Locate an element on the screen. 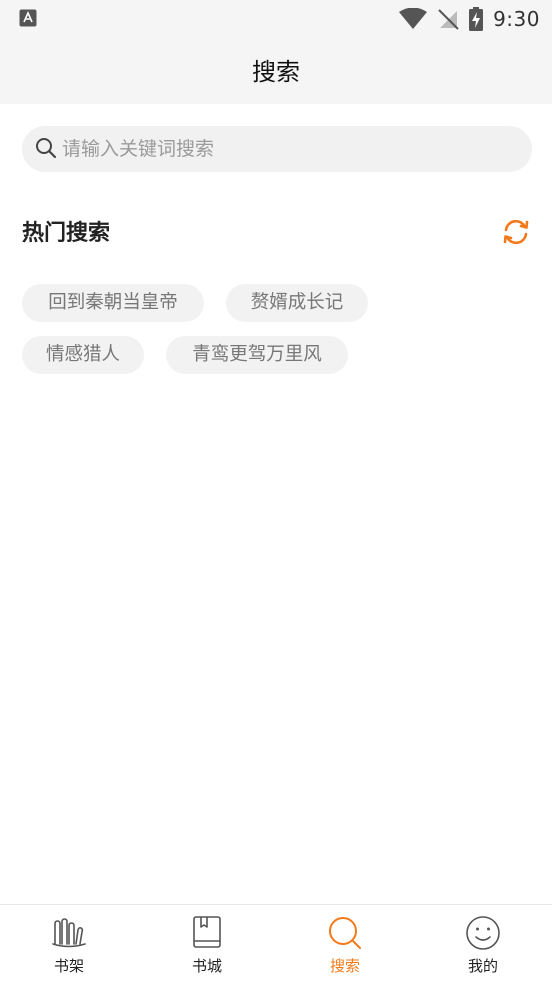 The width and height of the screenshot is (552, 981). hot-search-tag: 情感猎人 is located at coordinates (83, 355).